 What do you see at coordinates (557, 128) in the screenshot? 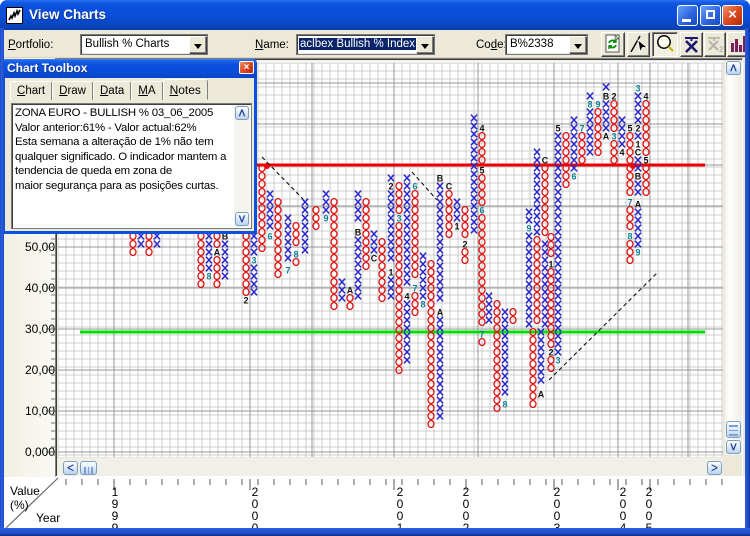
I see `svg-text: 5` at bounding box center [557, 128].